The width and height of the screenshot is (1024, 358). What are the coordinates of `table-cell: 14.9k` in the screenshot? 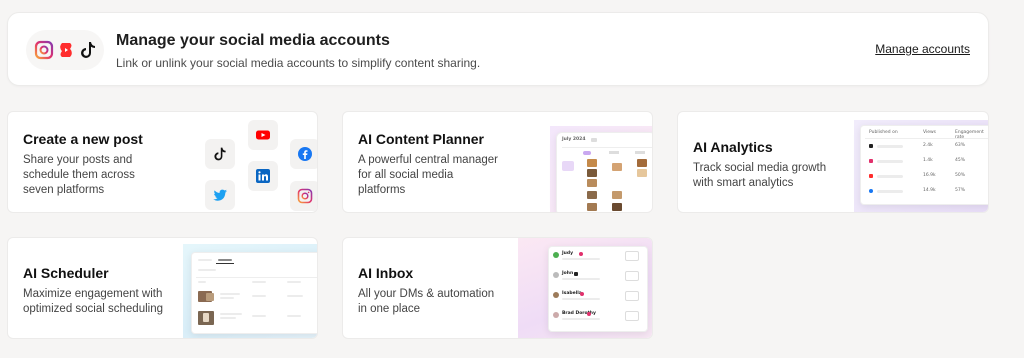 It's located at (929, 190).